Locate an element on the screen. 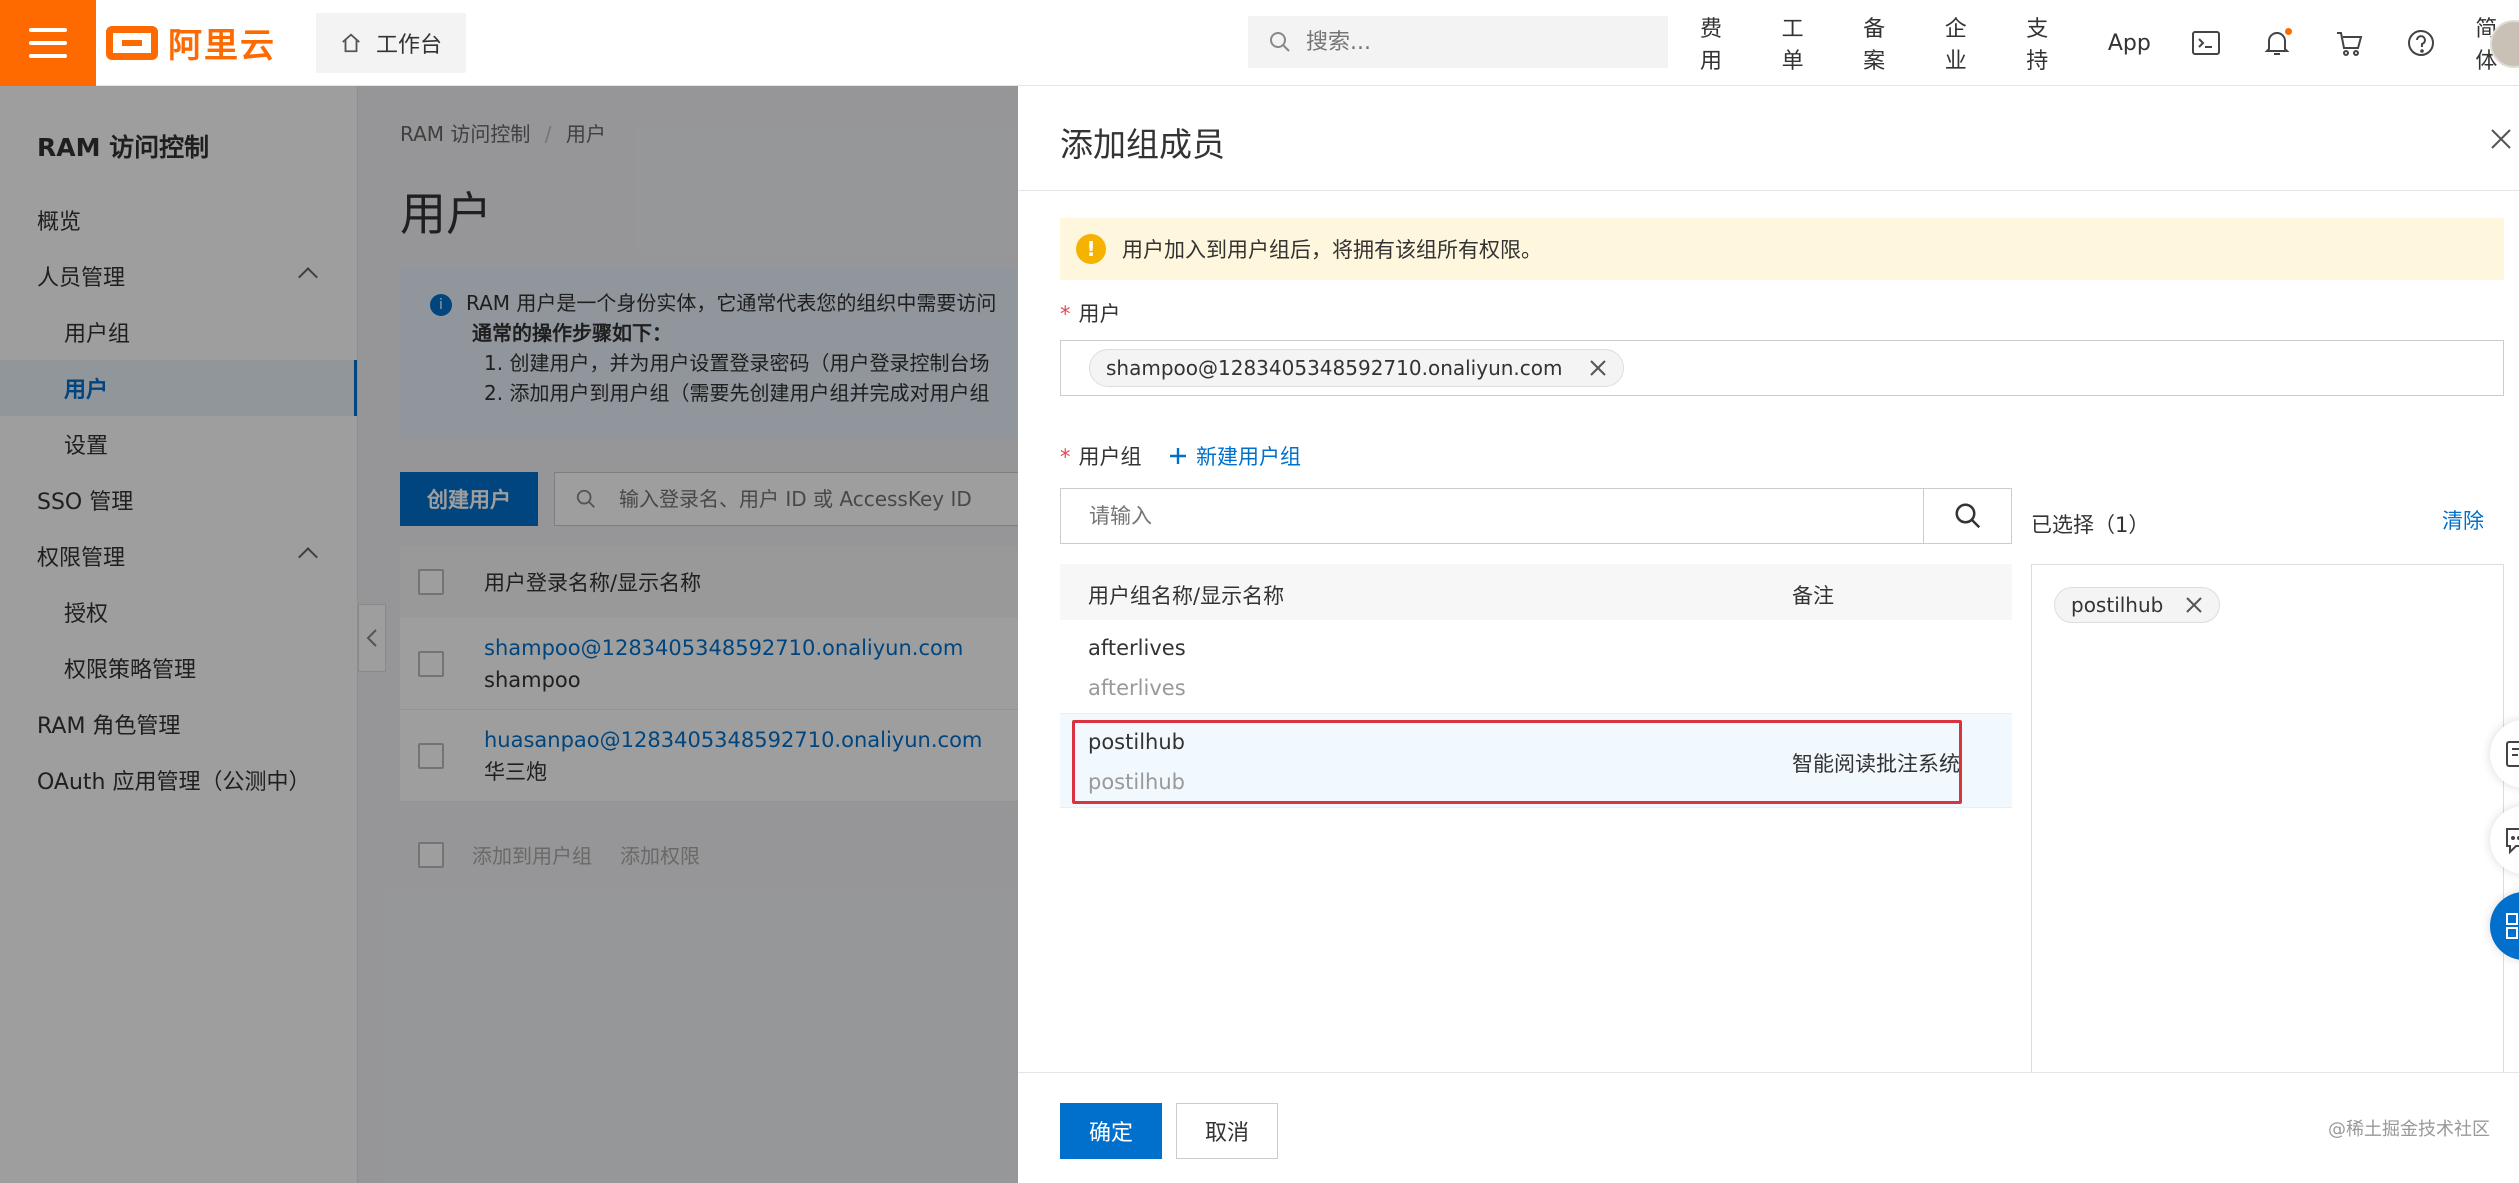 The width and height of the screenshot is (2519, 1183). selected-list: postilhub is located at coordinates (2267, 824).